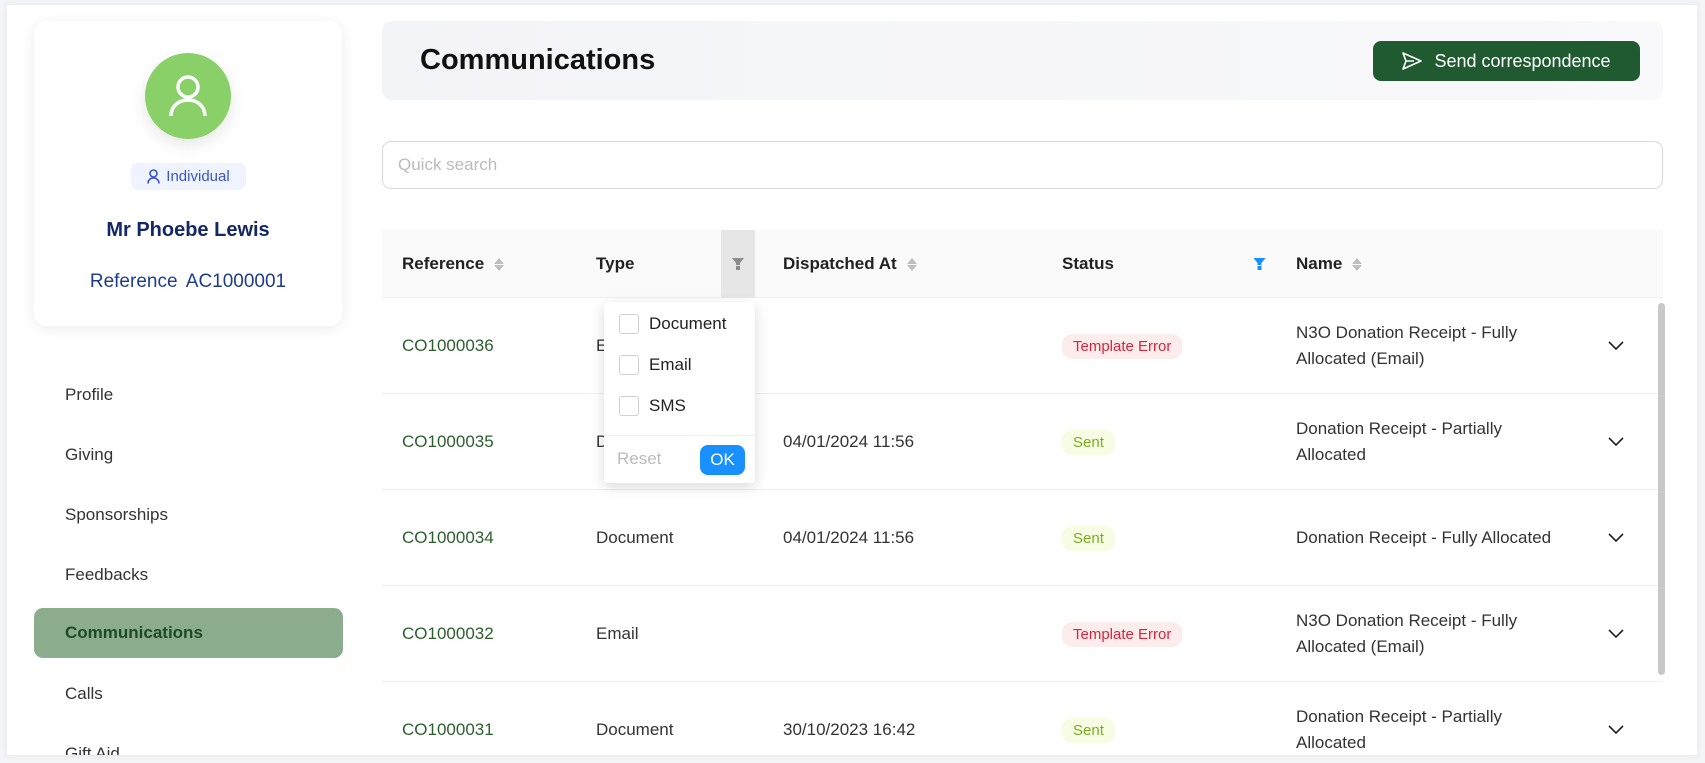 The image size is (1705, 763). I want to click on column-label: Dispatched At, so click(840, 263).